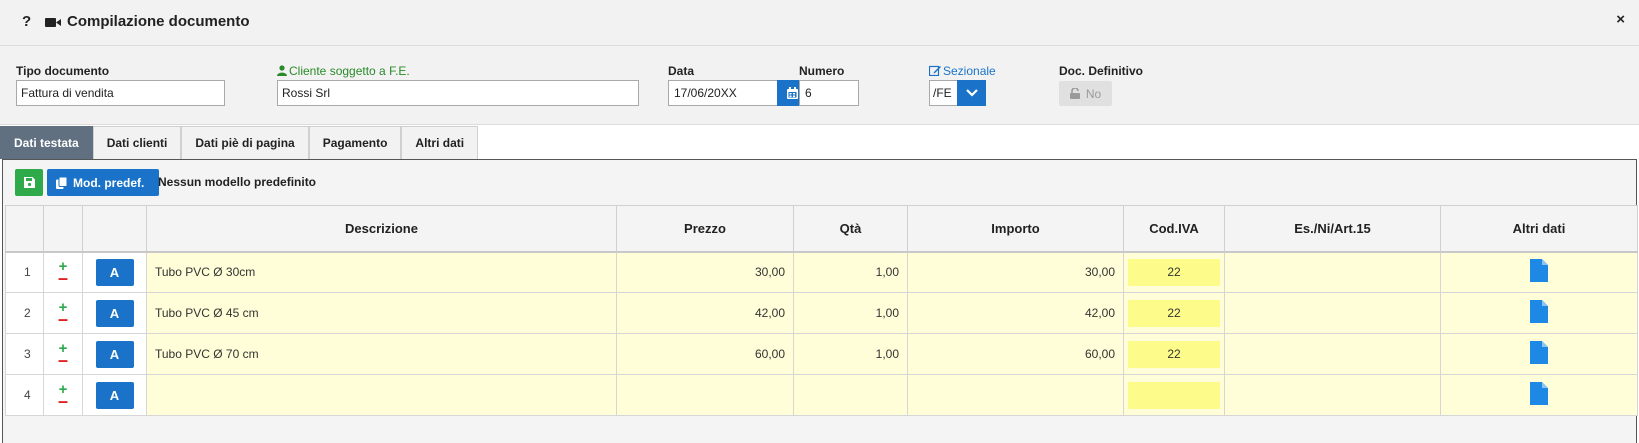  What do you see at coordinates (792, 93) in the screenshot?
I see `calendar-icon` at bounding box center [792, 93].